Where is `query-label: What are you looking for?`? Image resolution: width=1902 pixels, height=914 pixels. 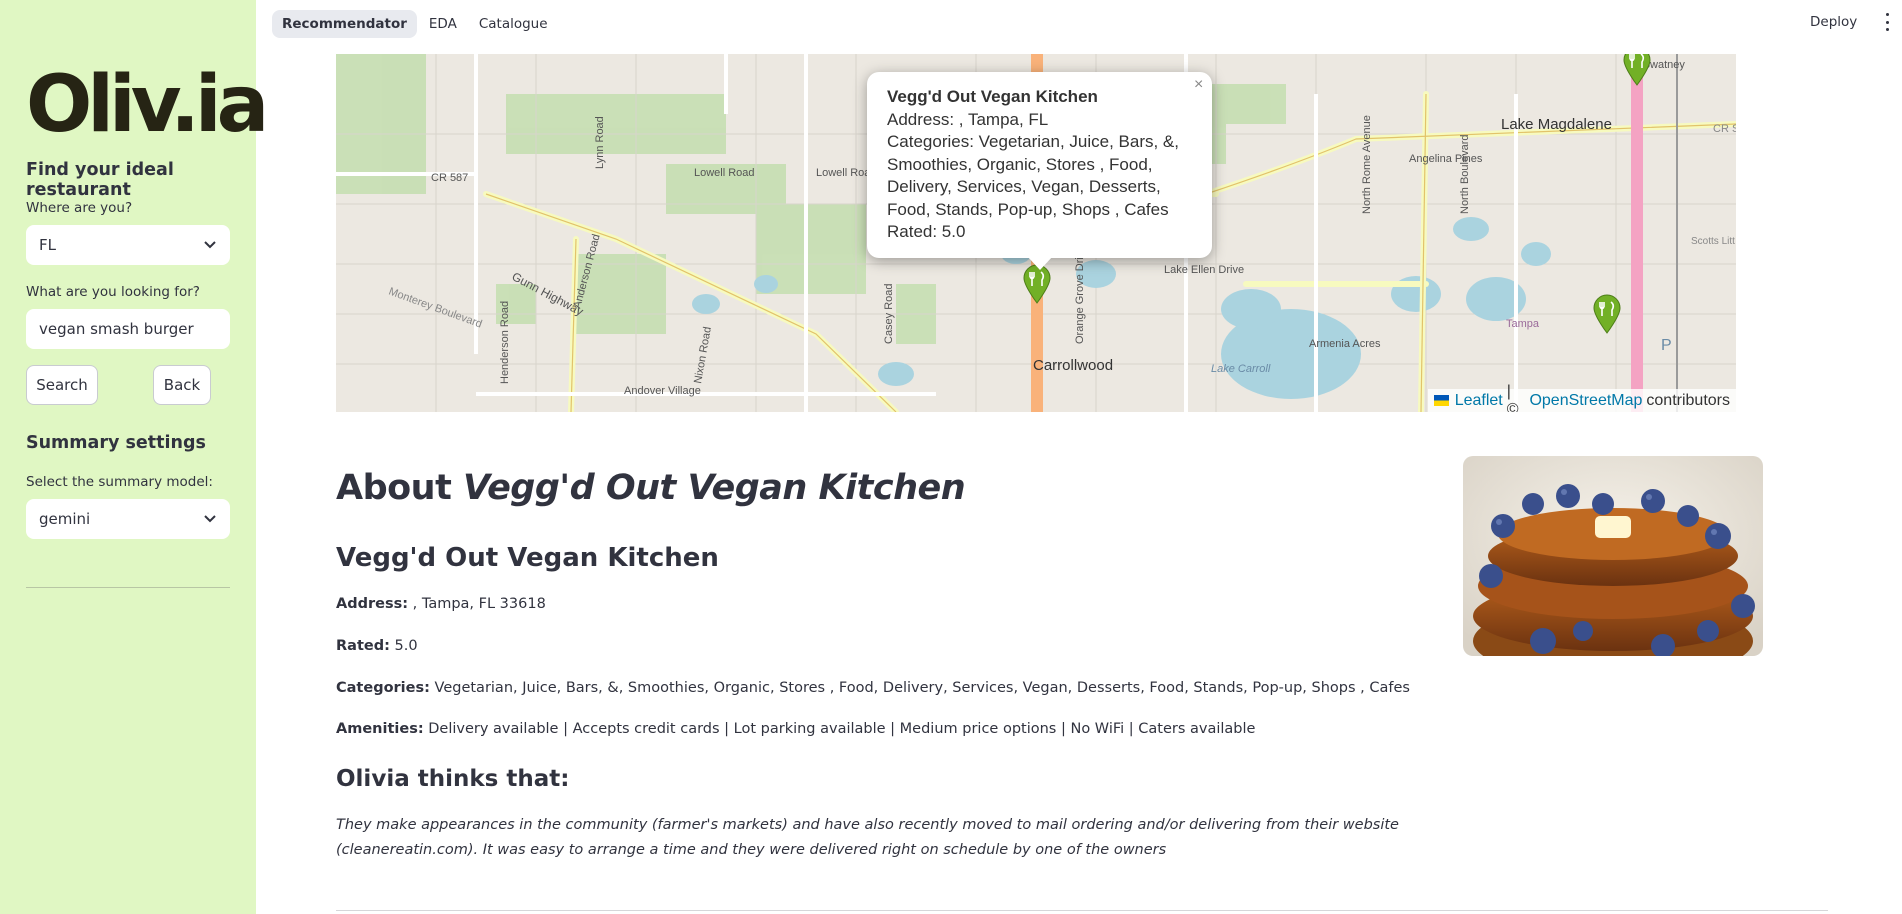 query-label: What are you looking for? is located at coordinates (113, 292).